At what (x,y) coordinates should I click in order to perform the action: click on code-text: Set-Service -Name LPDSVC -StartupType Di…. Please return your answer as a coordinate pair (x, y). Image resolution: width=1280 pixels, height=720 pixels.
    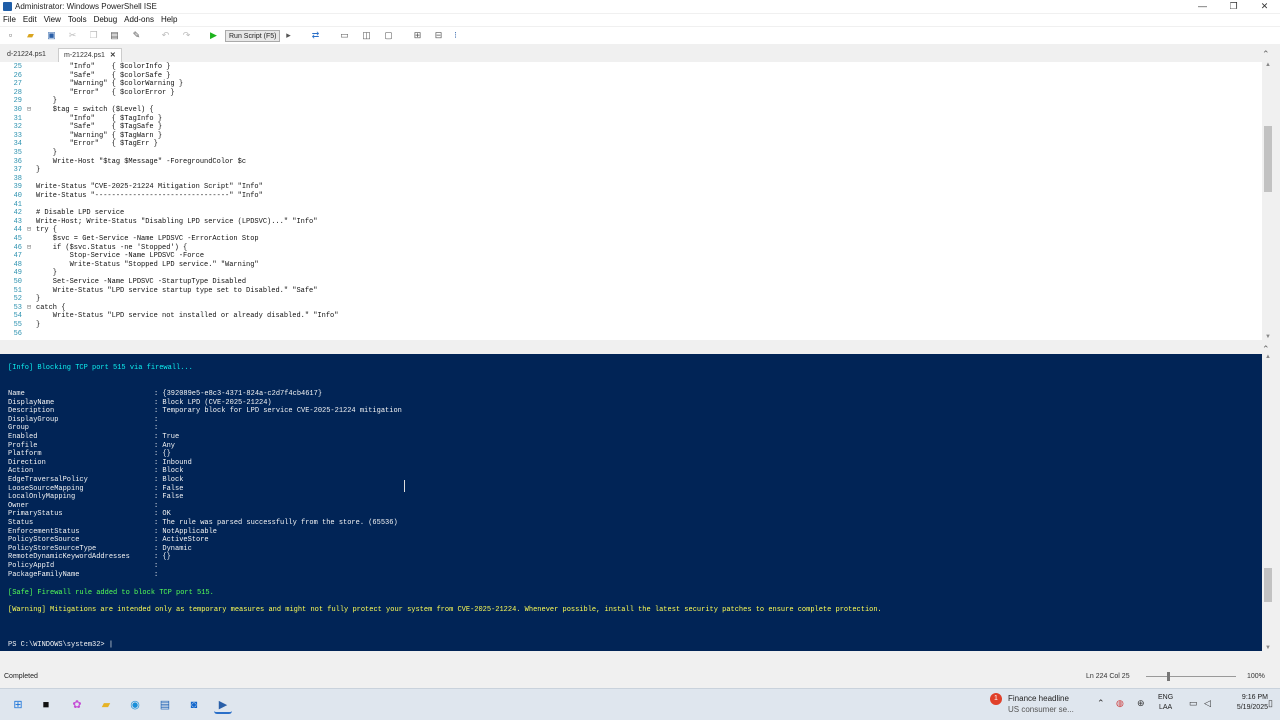
    Looking at the image, I should click on (141, 282).